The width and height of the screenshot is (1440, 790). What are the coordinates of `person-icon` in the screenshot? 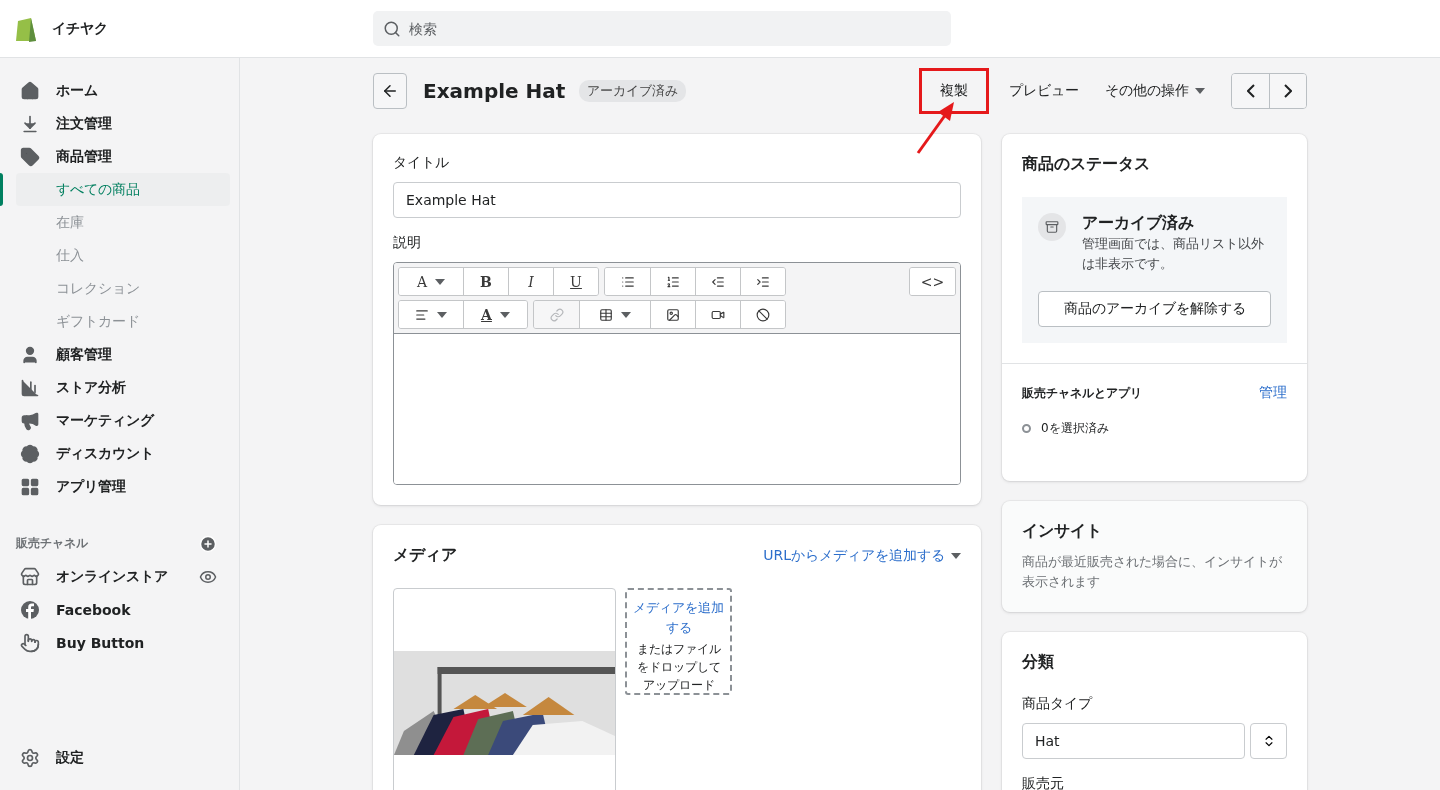 It's located at (30, 354).